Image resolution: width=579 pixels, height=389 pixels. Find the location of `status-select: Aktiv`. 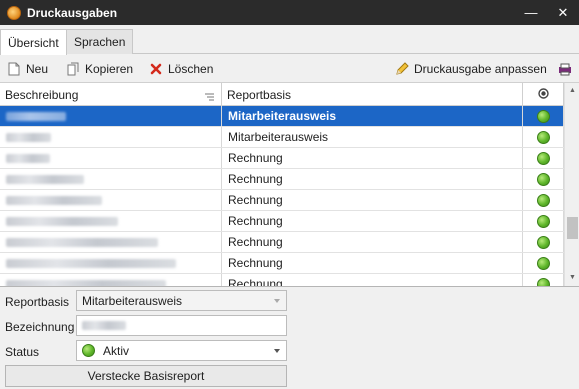

status-select: Aktiv is located at coordinates (181, 350).